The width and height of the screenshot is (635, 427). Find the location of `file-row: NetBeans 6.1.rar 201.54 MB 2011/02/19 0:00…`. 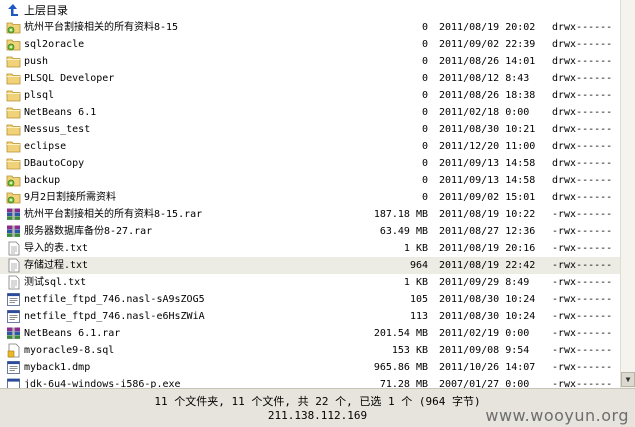

file-row: NetBeans 6.1.rar 201.54 MB 2011/02/19 0:00… is located at coordinates (310, 333).